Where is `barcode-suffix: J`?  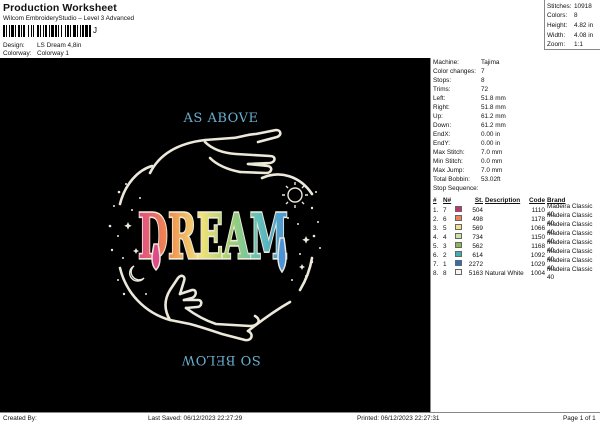 barcode-suffix: J is located at coordinates (95, 30).